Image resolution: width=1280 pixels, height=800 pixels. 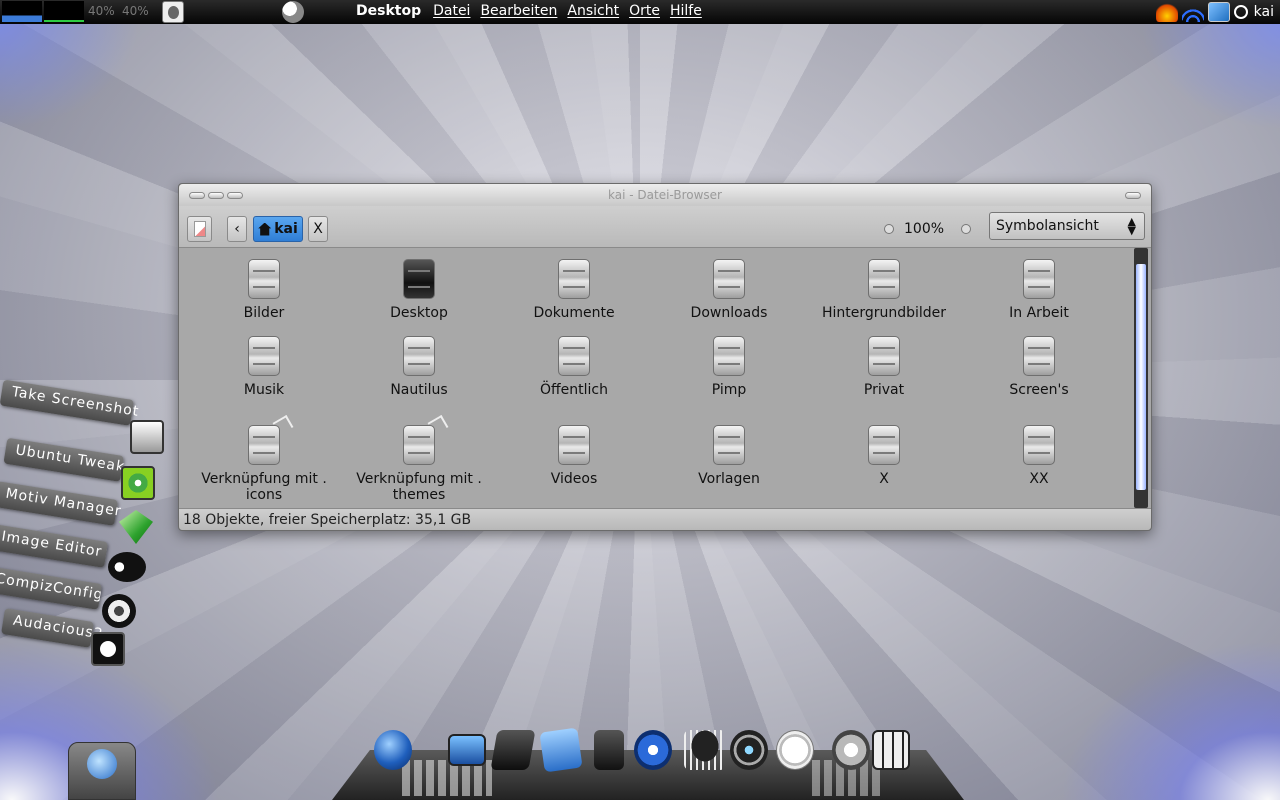 I want to click on scrollbar-thumb, so click(x=1141, y=377).